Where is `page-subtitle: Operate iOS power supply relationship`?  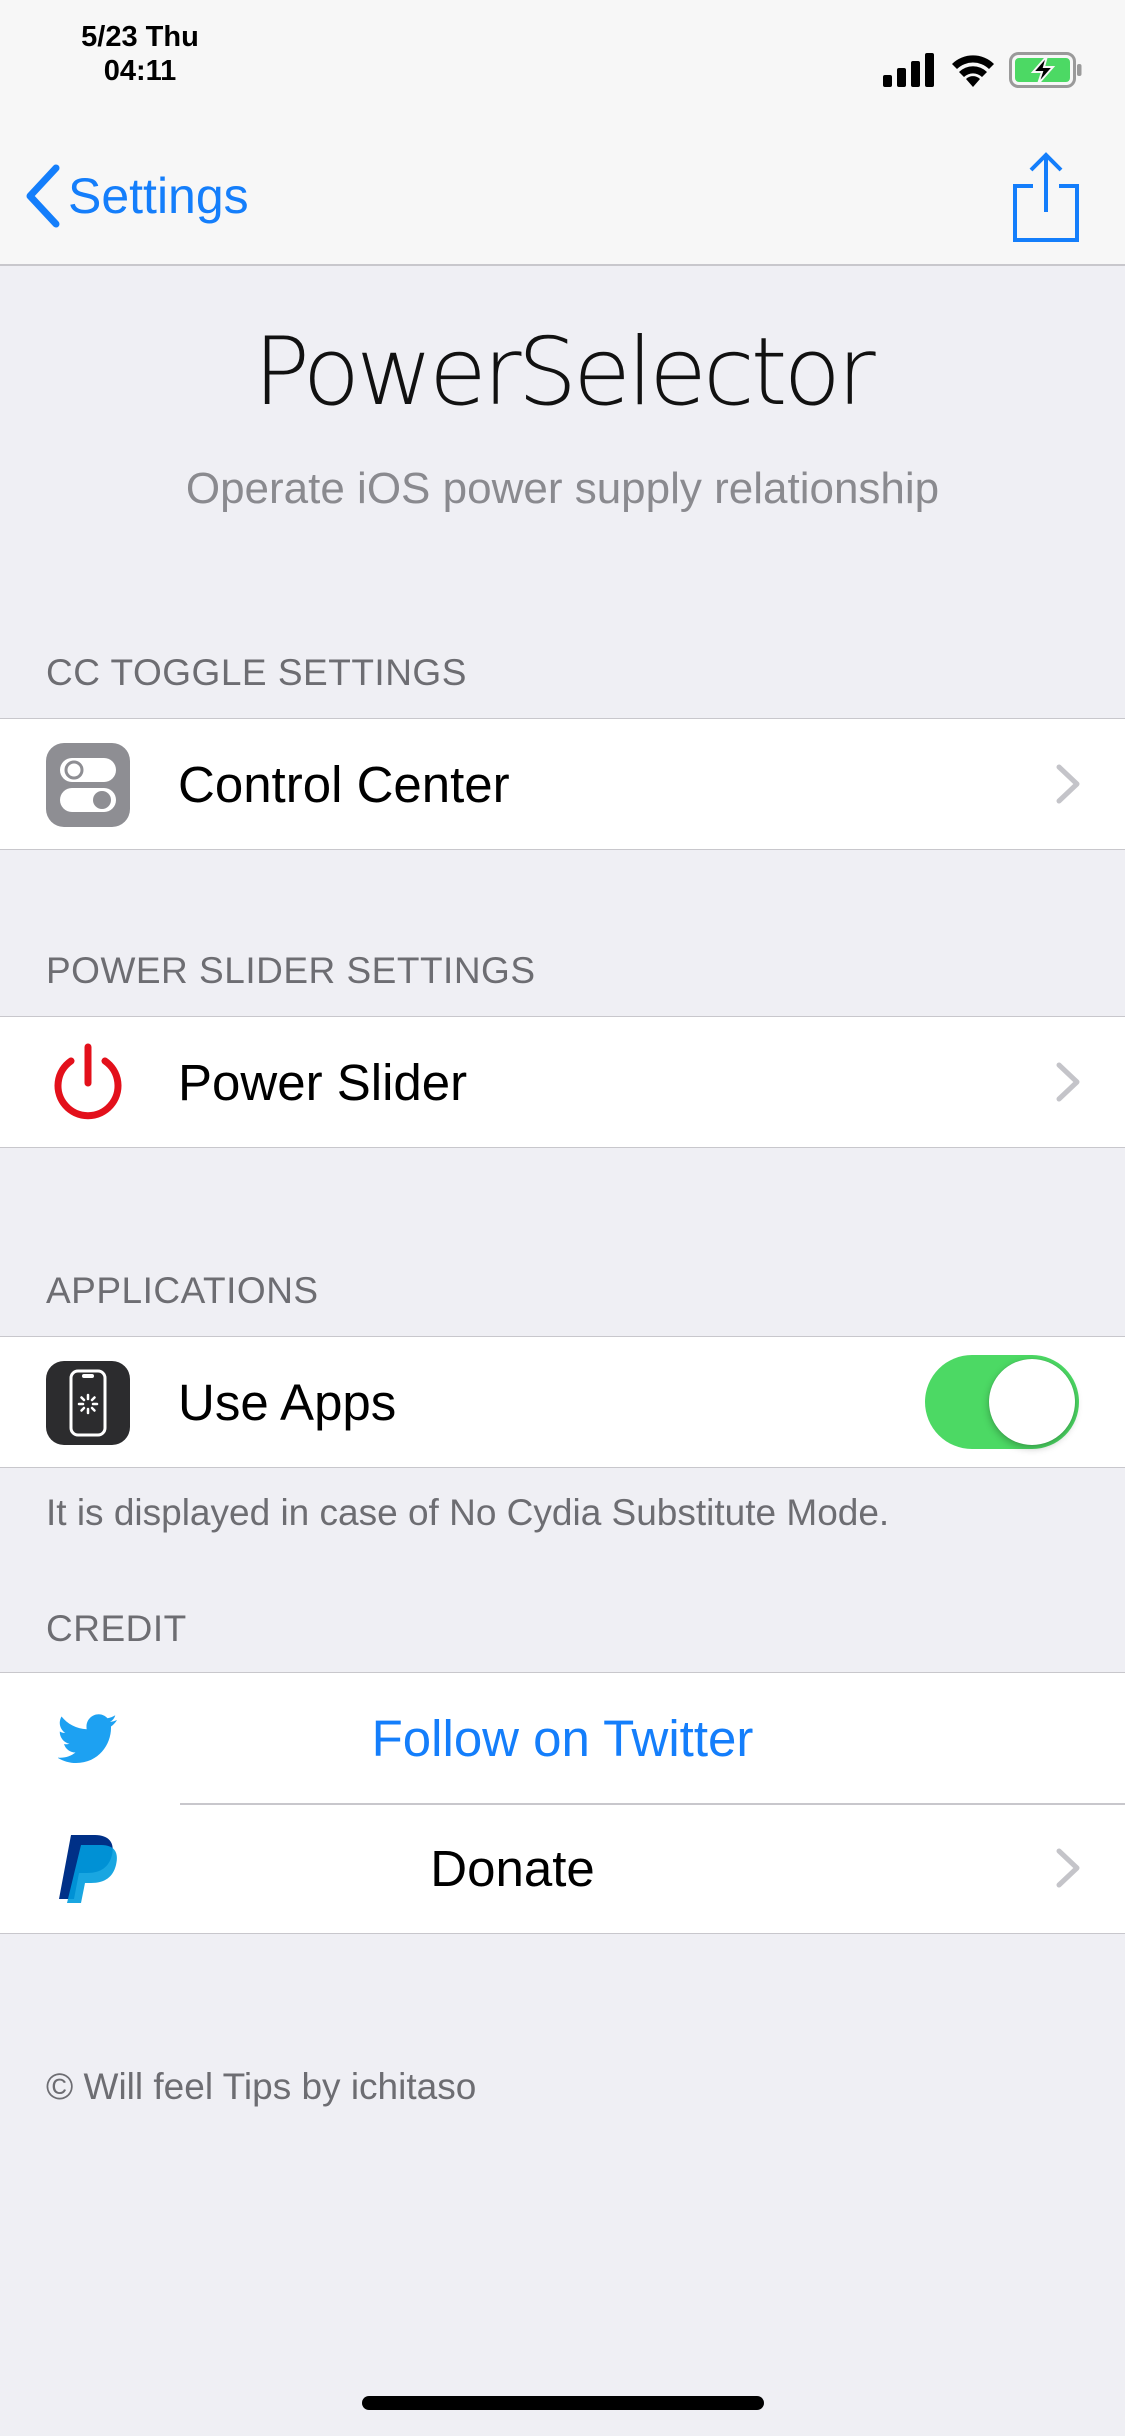 page-subtitle: Operate iOS power supply relationship is located at coordinates (562, 488).